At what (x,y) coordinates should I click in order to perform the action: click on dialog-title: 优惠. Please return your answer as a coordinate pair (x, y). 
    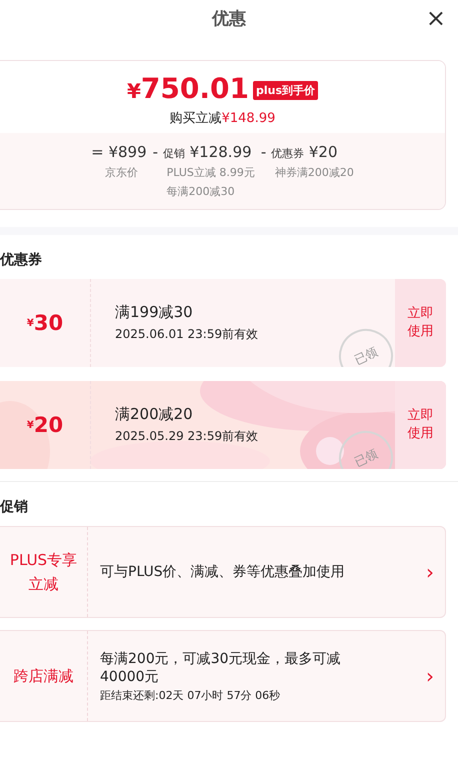
    Looking at the image, I should click on (229, 19).